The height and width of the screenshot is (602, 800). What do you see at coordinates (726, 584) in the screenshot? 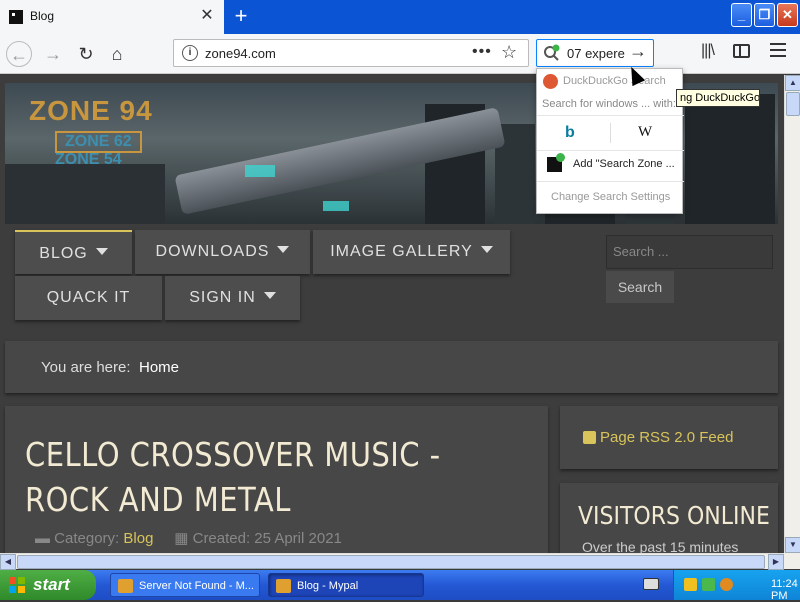
I see `search-tray-icon` at bounding box center [726, 584].